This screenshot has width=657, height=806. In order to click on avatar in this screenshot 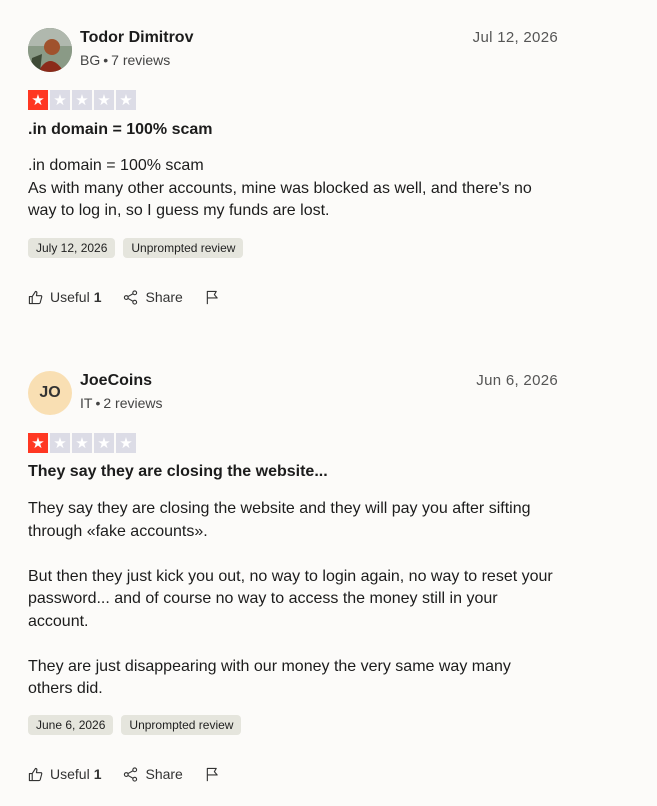, I will do `click(50, 50)`.